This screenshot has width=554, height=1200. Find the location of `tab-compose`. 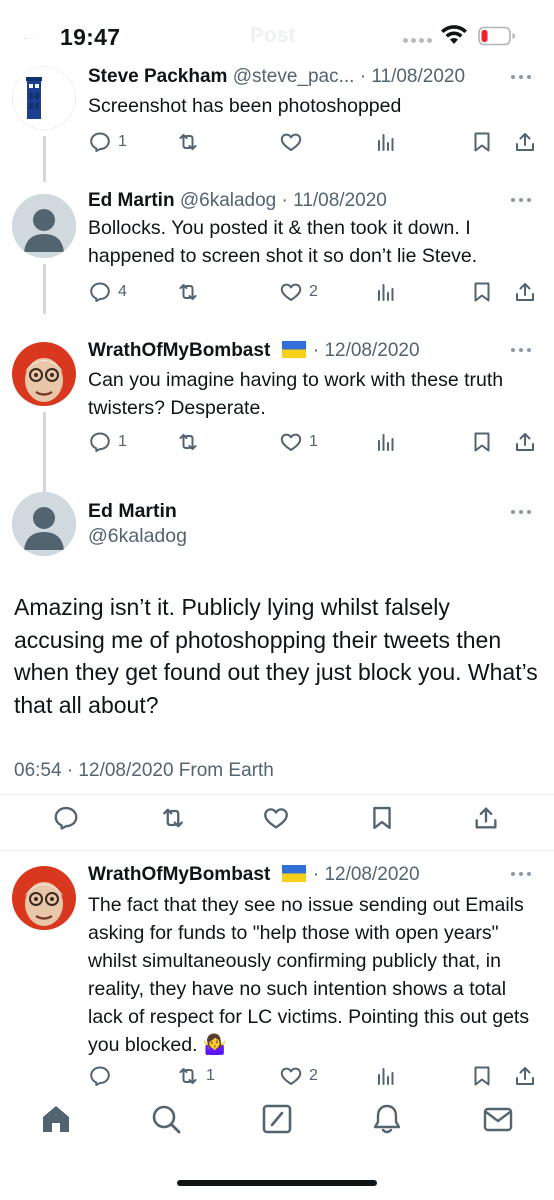

tab-compose is located at coordinates (277, 1119).